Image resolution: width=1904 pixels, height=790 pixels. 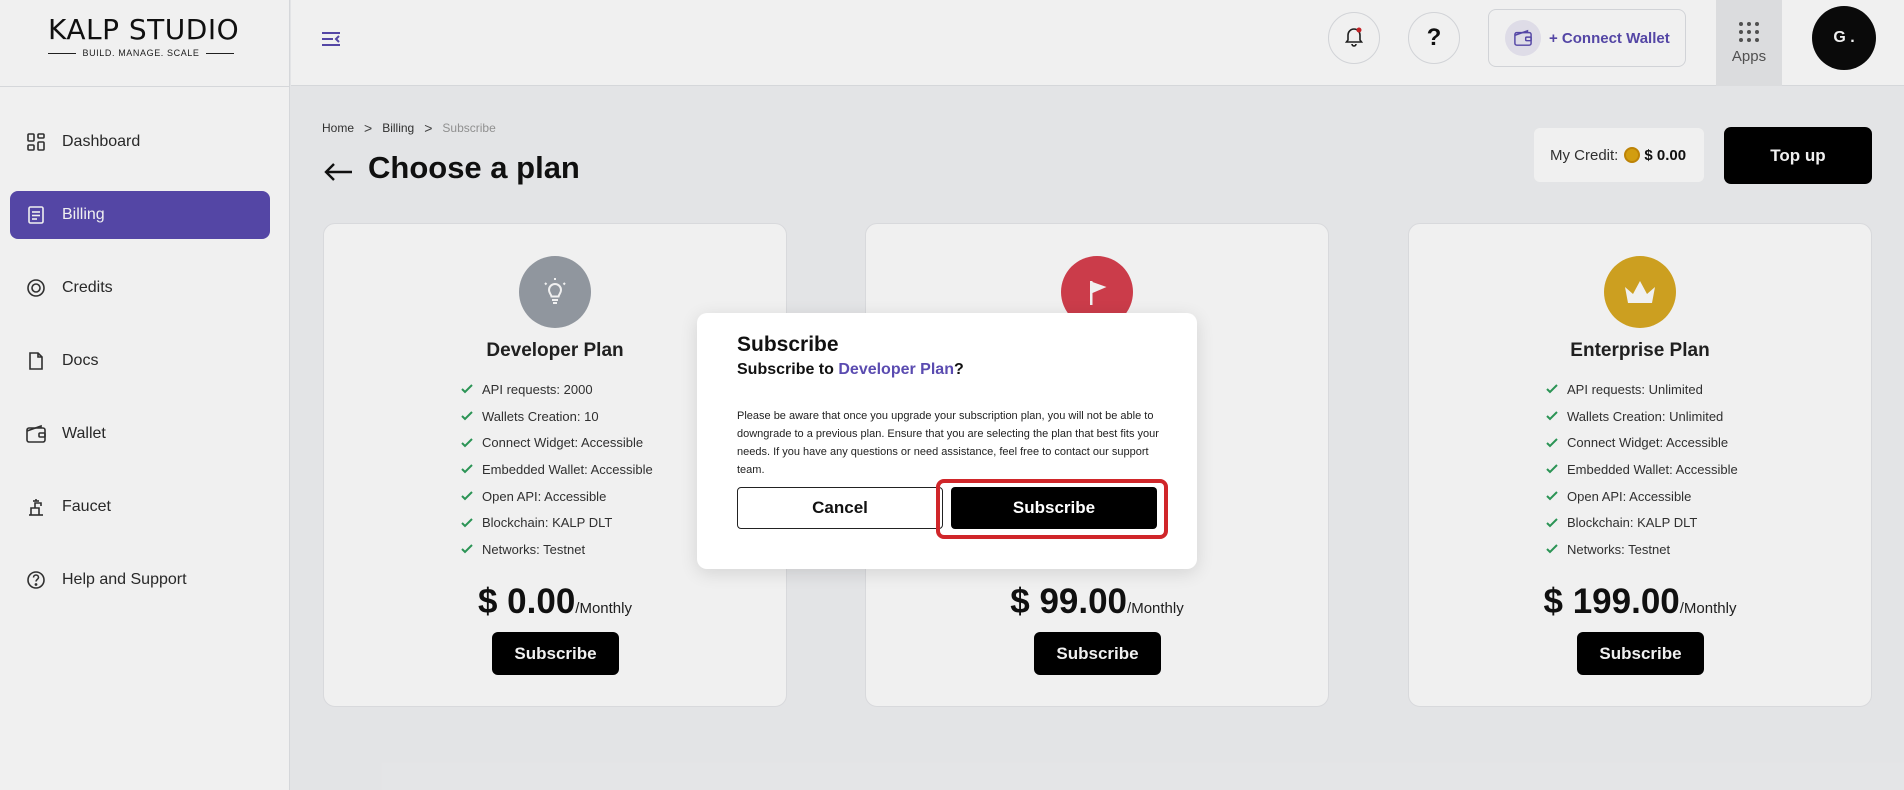 What do you see at coordinates (788, 344) in the screenshot?
I see `dialog-title: Subscribe` at bounding box center [788, 344].